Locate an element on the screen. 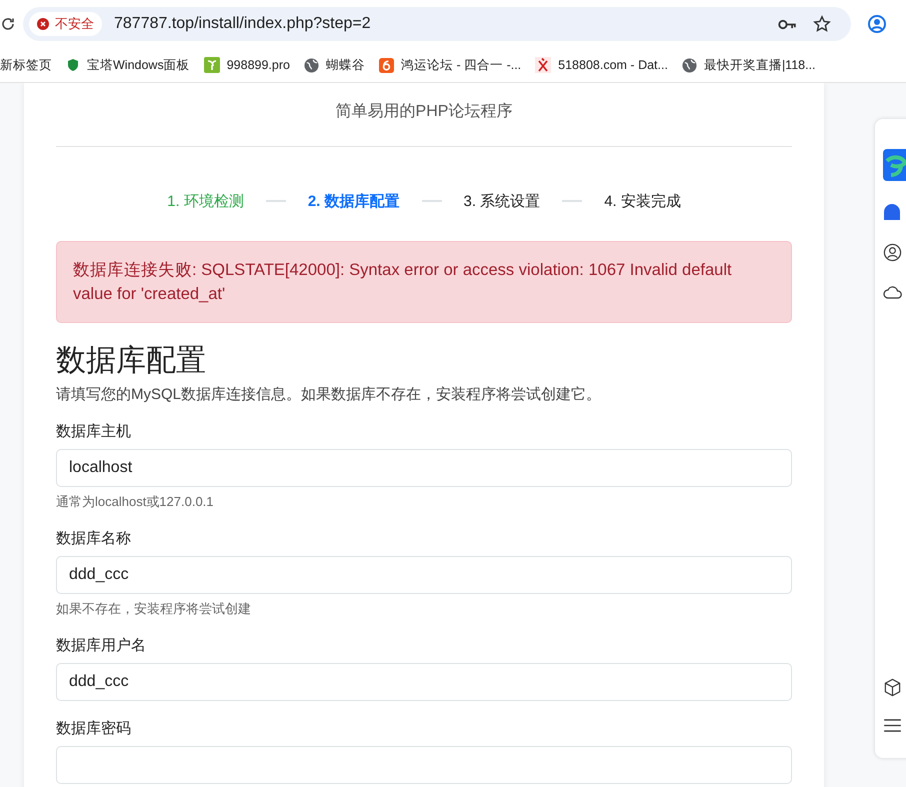 This screenshot has width=906, height=787. step-label: 3. 系统设置 is located at coordinates (502, 201).